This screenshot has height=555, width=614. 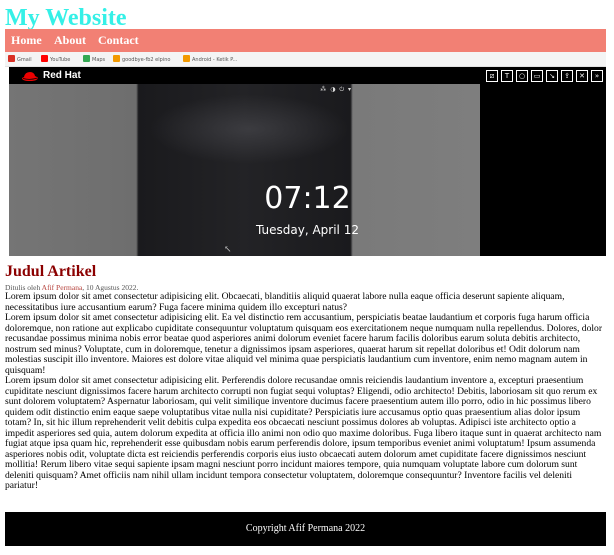 I want to click on circle-icon: ○, so click(x=522, y=76).